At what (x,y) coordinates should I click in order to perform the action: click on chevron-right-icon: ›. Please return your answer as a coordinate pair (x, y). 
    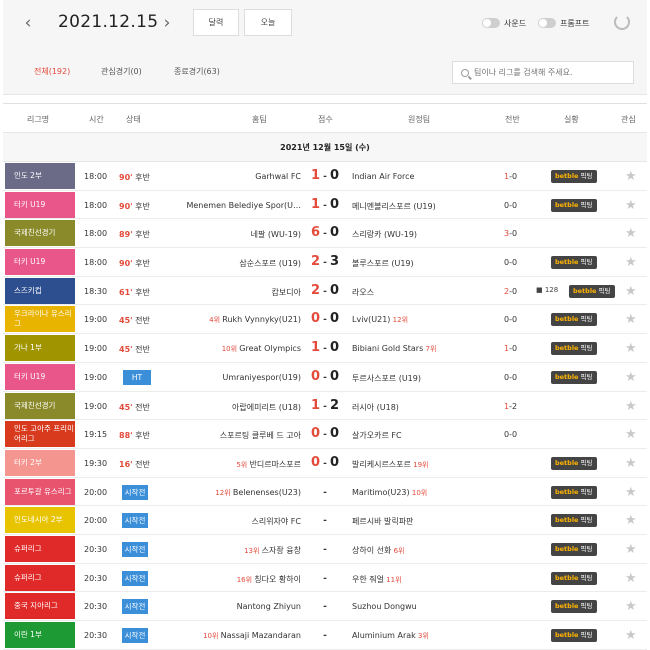
    Looking at the image, I should click on (167, 23).